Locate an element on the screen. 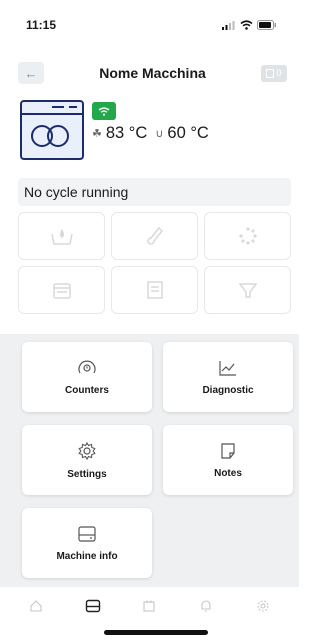  wifi-icon is located at coordinates (104, 111).